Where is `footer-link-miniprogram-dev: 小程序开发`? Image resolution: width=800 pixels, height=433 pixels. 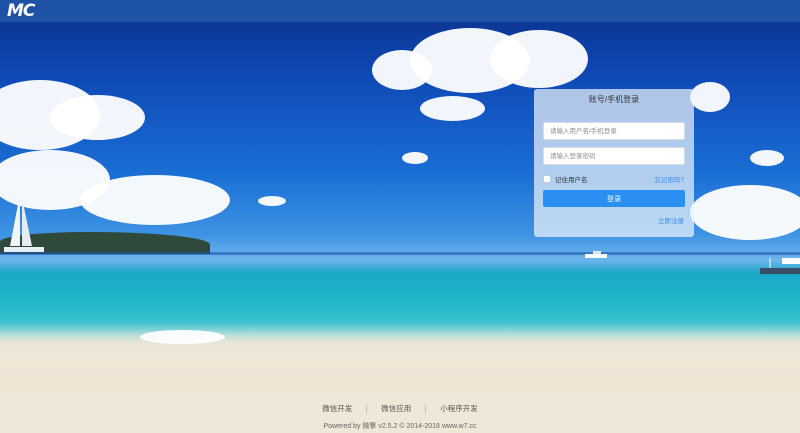
footer-link-miniprogram-dev: 小程序开发 is located at coordinates (459, 408).